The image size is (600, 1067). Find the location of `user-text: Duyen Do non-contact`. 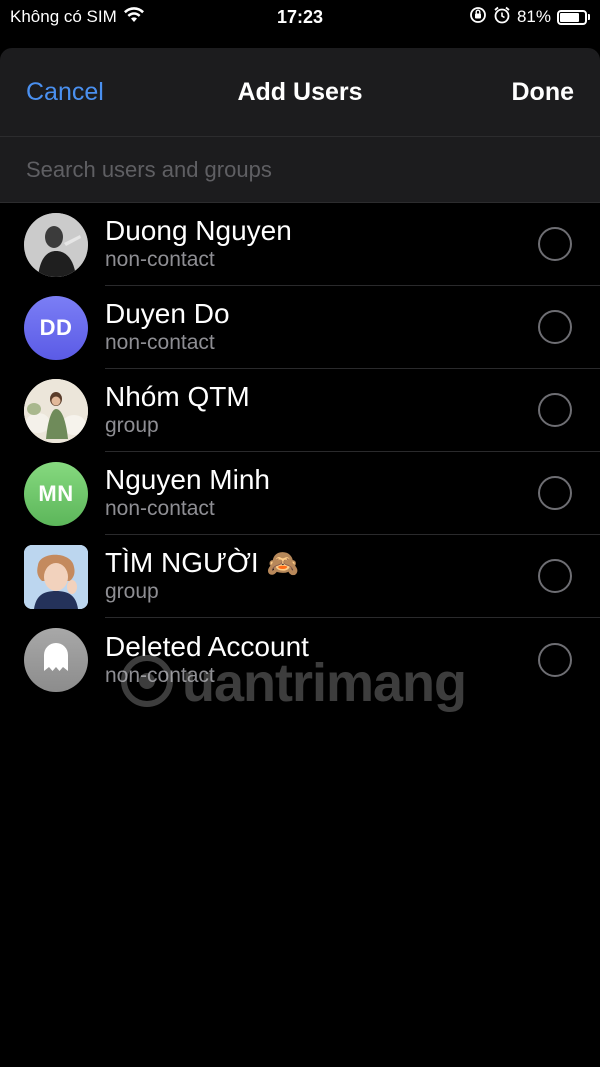

user-text: Duyen Do non-contact is located at coordinates (352, 327).